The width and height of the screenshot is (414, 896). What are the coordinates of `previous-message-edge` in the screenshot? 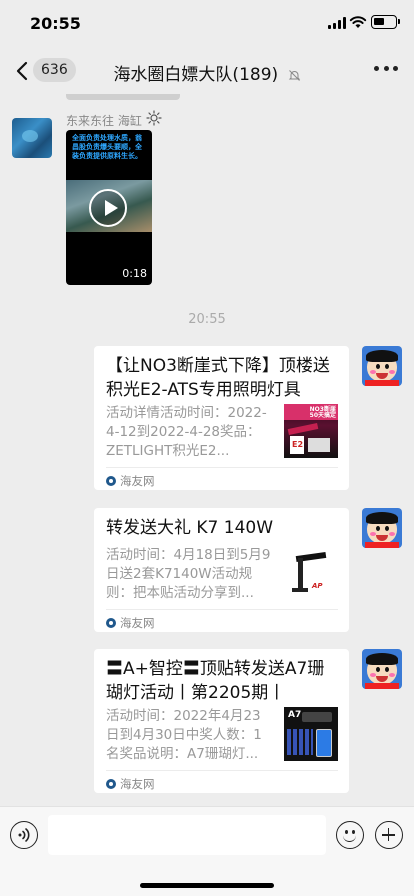 It's located at (123, 97).